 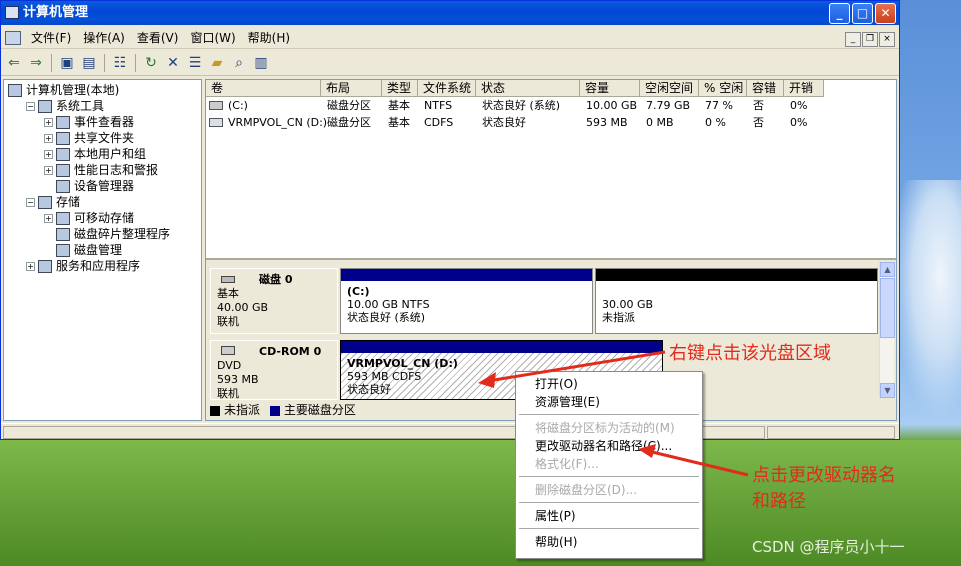 I want to click on arrow-to-cd-partition, so click(x=576, y=366).